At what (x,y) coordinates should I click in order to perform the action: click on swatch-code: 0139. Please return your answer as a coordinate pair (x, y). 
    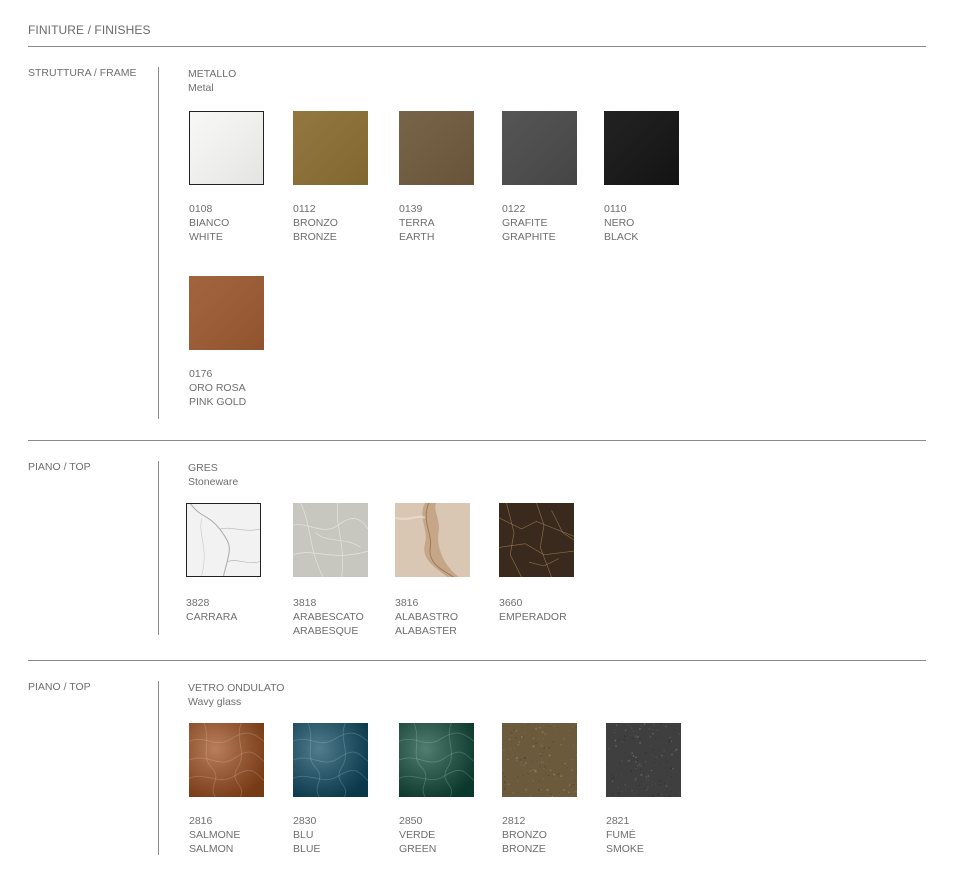
    Looking at the image, I should click on (411, 209).